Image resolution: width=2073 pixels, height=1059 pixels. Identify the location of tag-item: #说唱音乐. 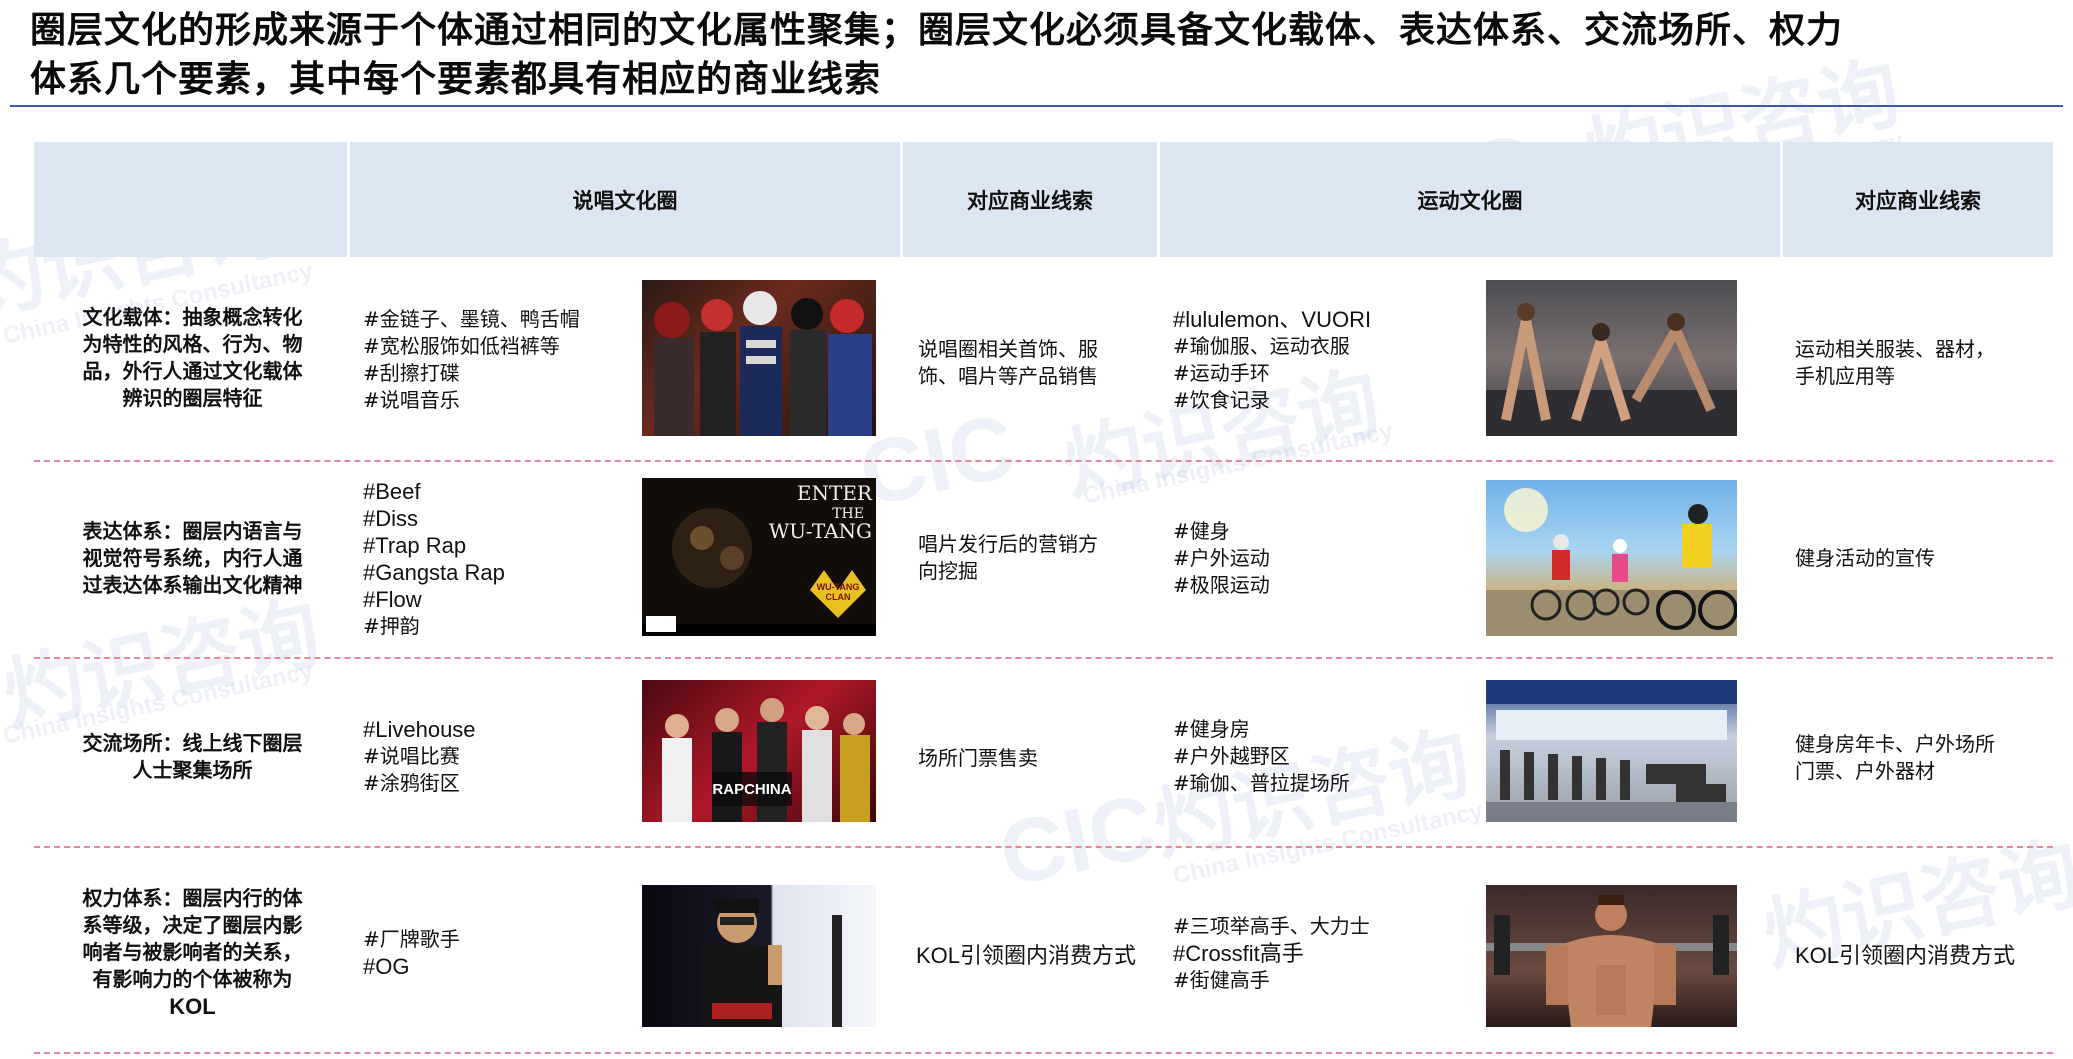
(411, 400).